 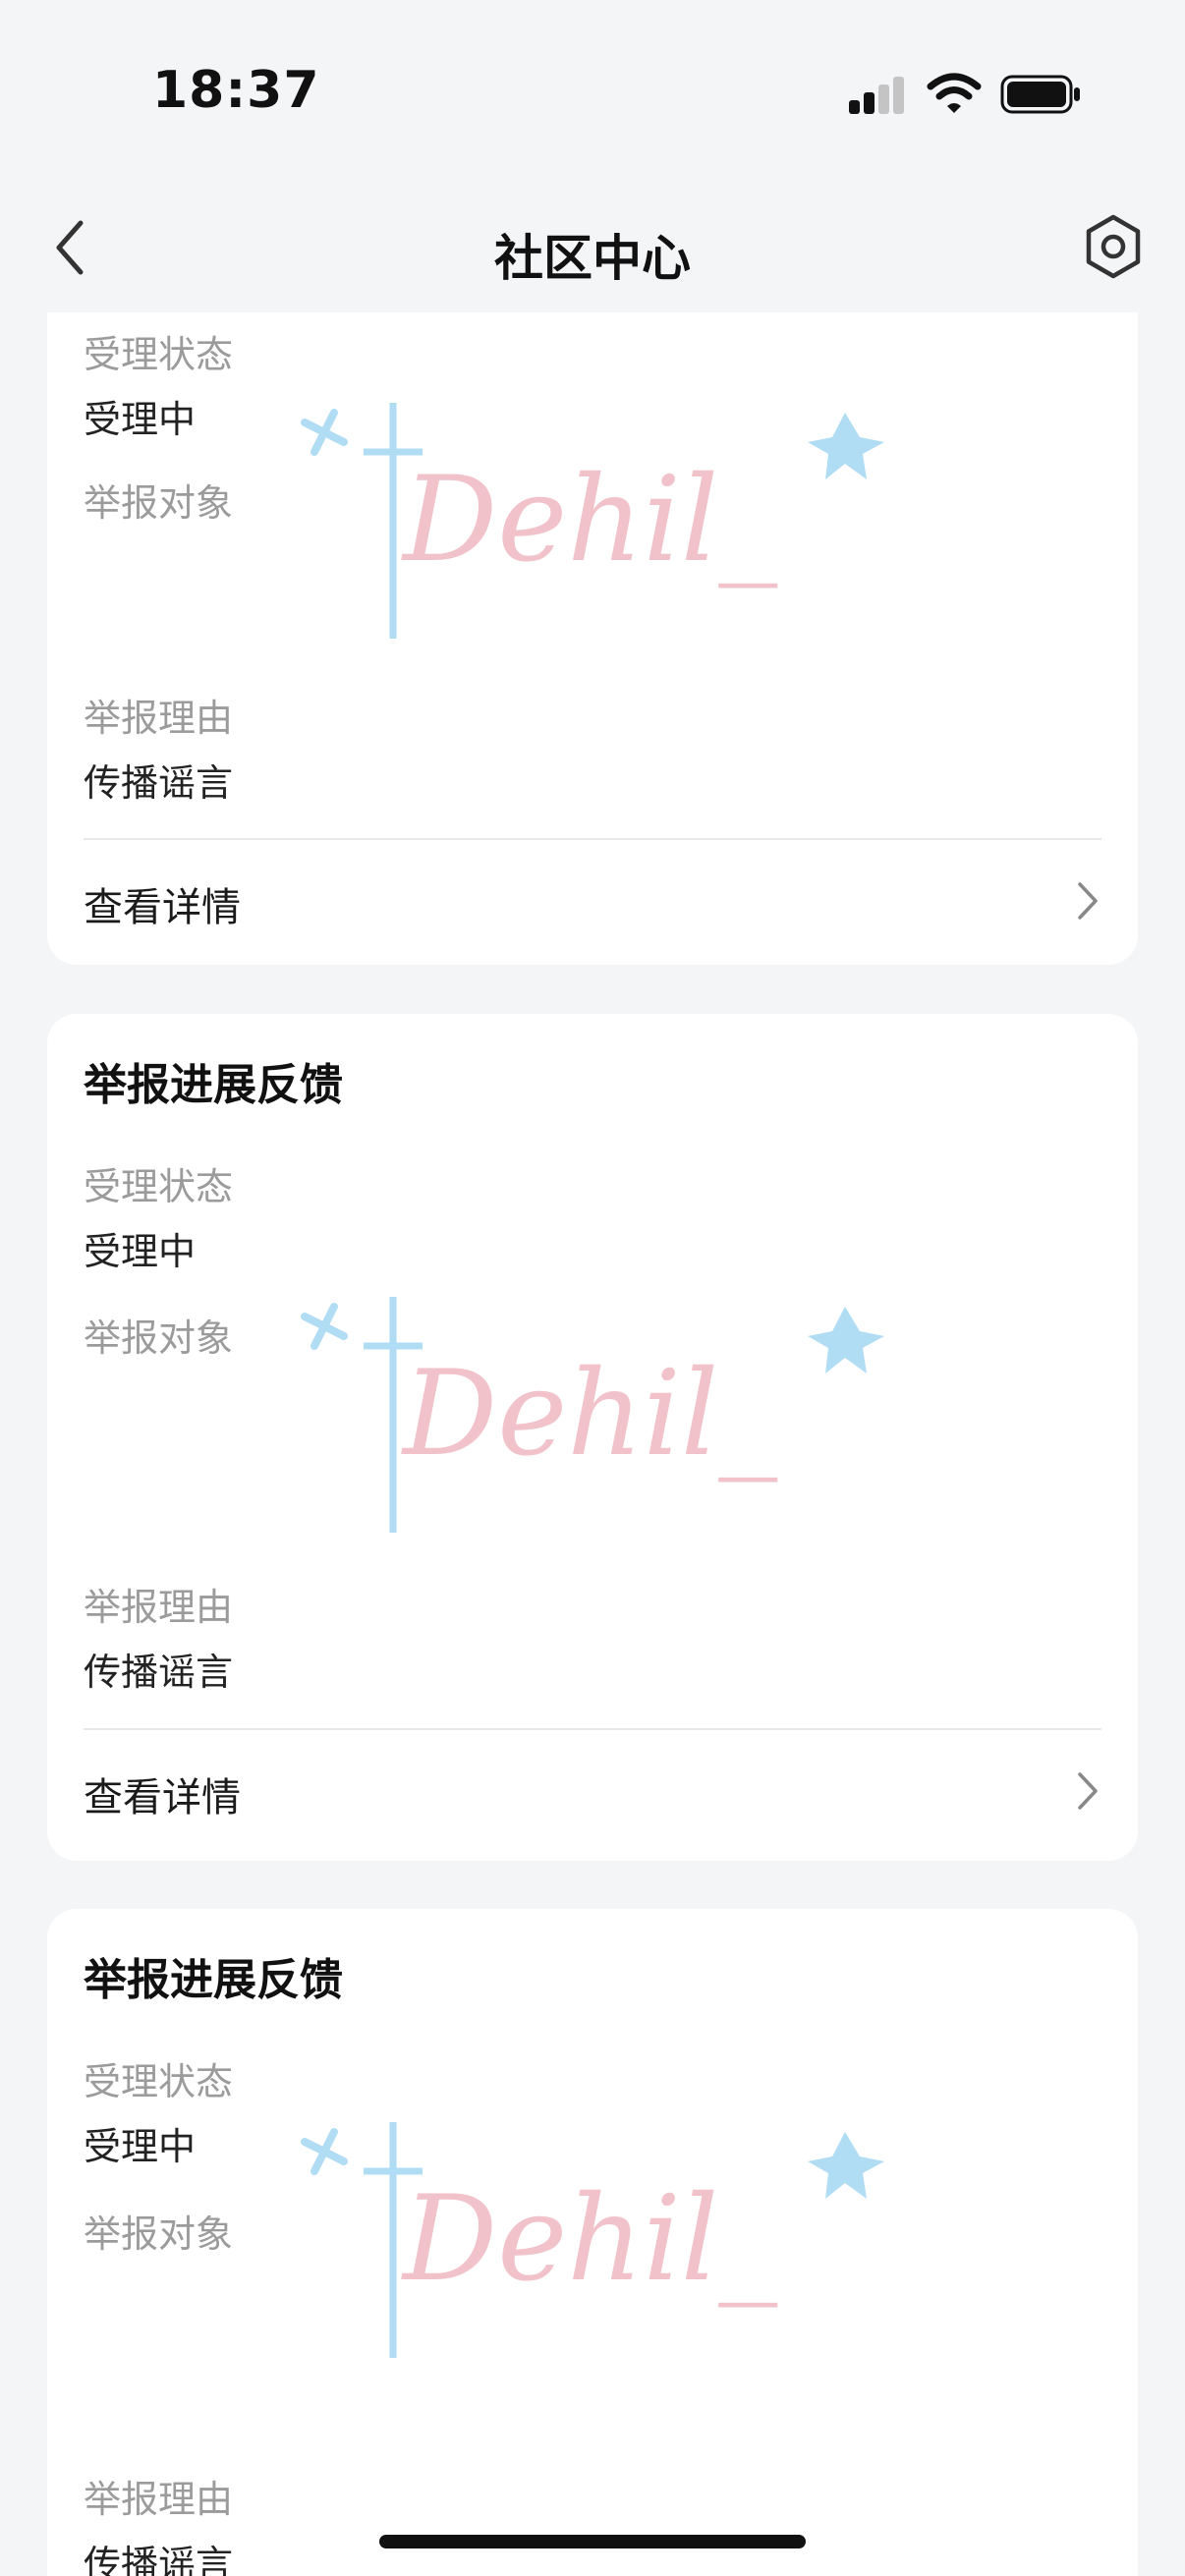 What do you see at coordinates (592, 93) in the screenshot?
I see `status-bar: 18:37` at bounding box center [592, 93].